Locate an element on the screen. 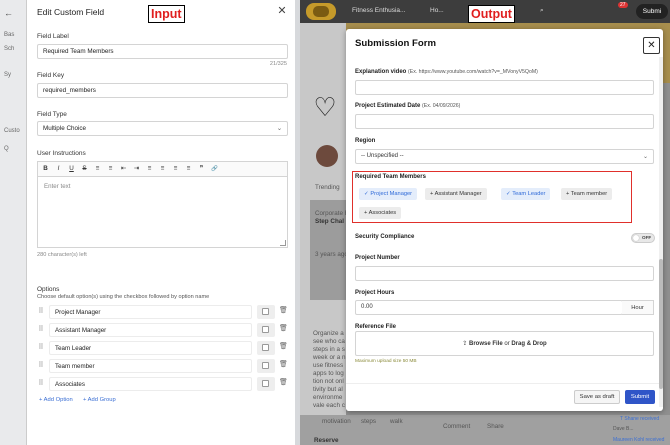  back-arrow-icon: ← is located at coordinates (8, 13).